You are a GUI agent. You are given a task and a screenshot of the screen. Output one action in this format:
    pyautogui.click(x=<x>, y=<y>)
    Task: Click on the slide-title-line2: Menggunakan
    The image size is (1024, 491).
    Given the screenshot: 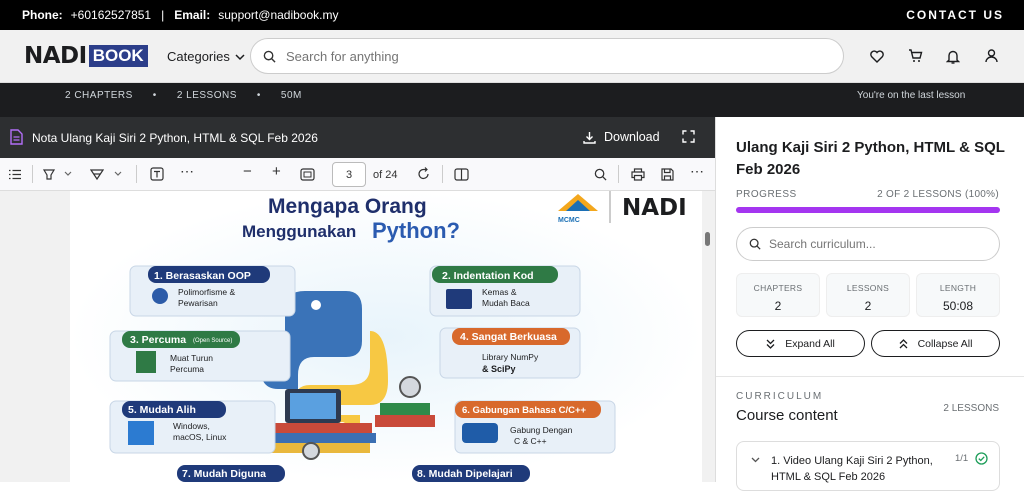 What is the action you would take?
    pyautogui.click(x=299, y=231)
    